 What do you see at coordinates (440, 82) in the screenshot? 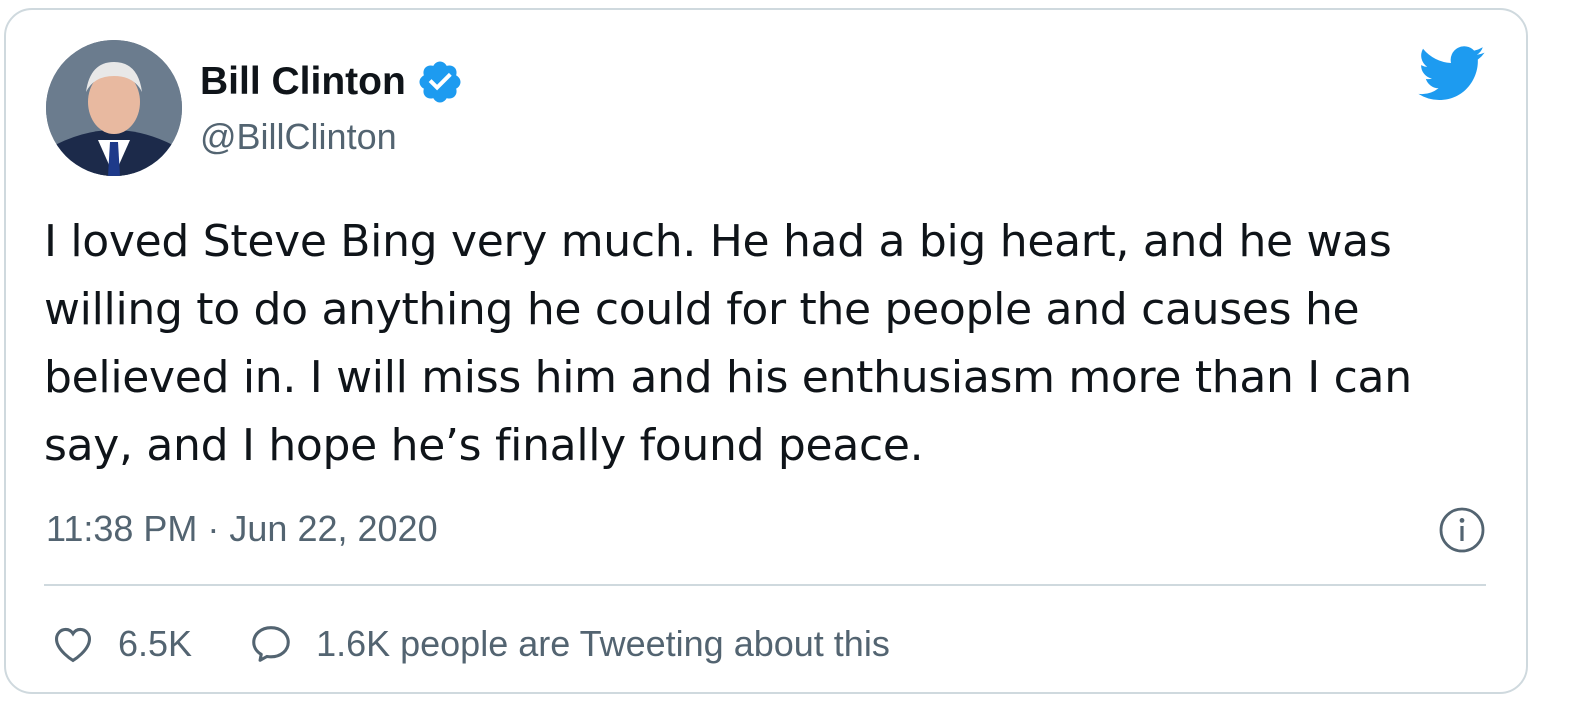
I see `verified-badge-icon` at bounding box center [440, 82].